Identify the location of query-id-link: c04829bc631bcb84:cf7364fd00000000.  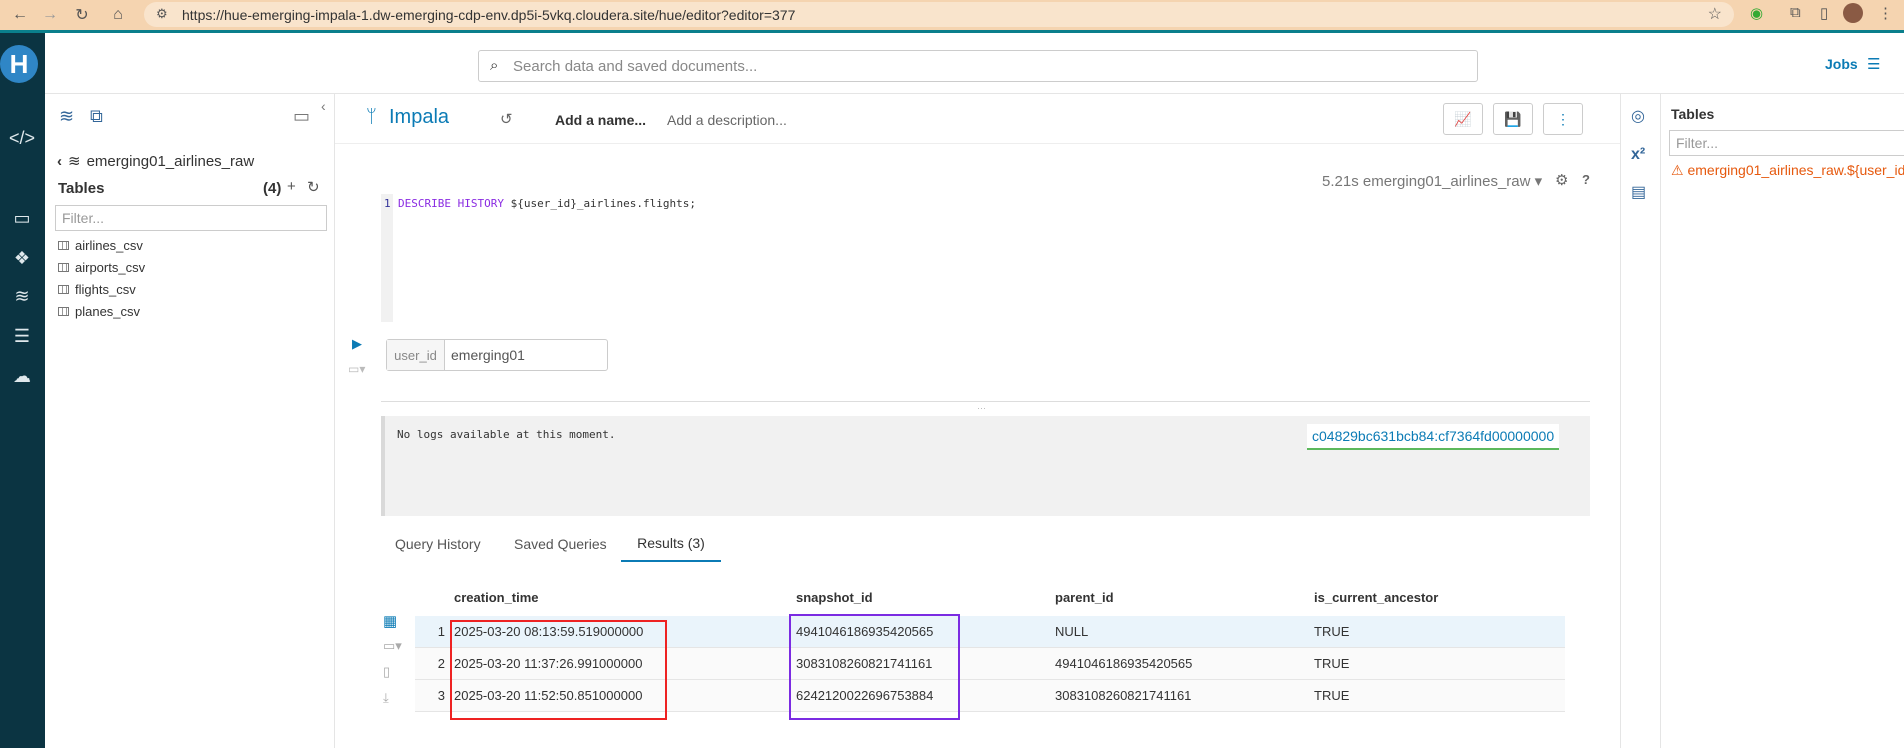
(1433, 437).